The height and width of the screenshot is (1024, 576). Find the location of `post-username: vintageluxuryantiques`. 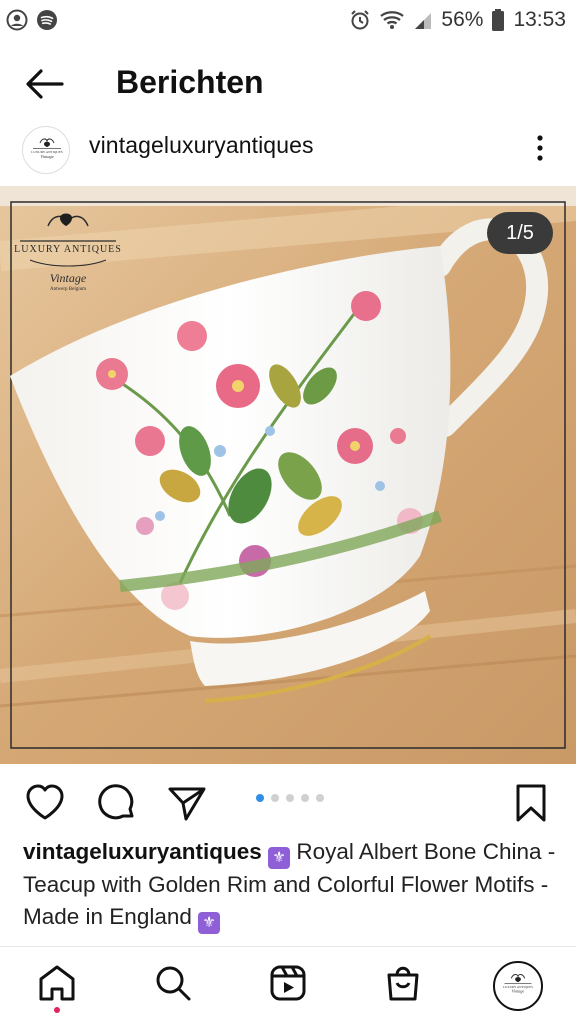

post-username: vintageluxuryantiques is located at coordinates (201, 145).